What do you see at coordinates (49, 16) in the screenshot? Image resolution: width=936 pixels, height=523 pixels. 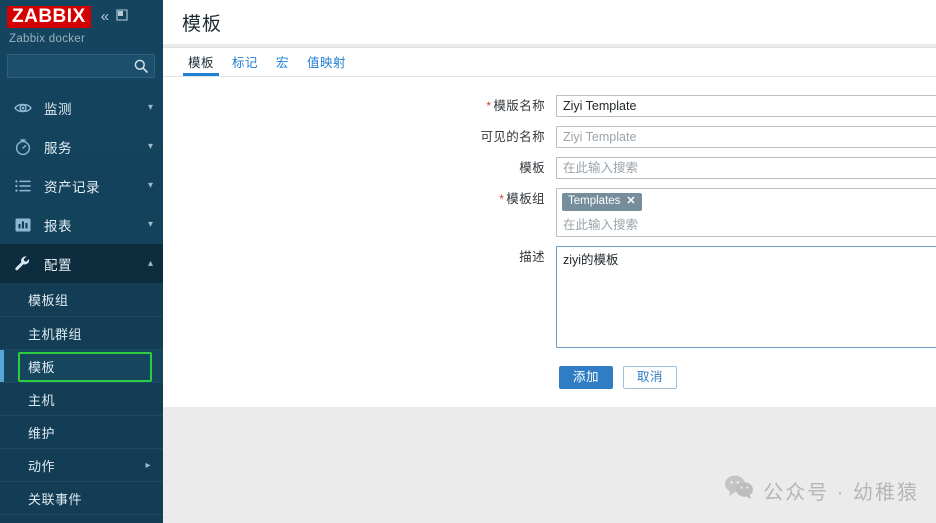 I see `zabbix-logo: ZABBIX` at bounding box center [49, 16].